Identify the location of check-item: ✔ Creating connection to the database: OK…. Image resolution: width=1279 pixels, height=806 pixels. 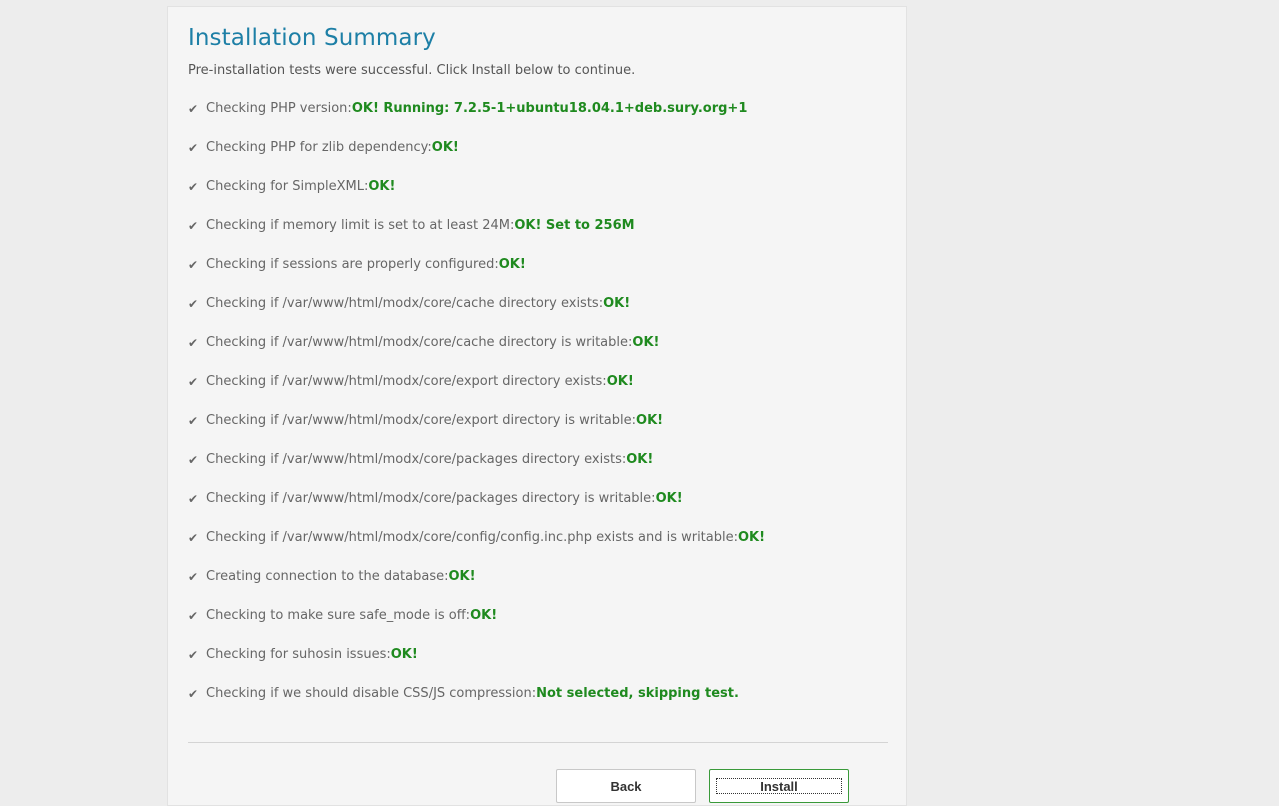
(476, 586).